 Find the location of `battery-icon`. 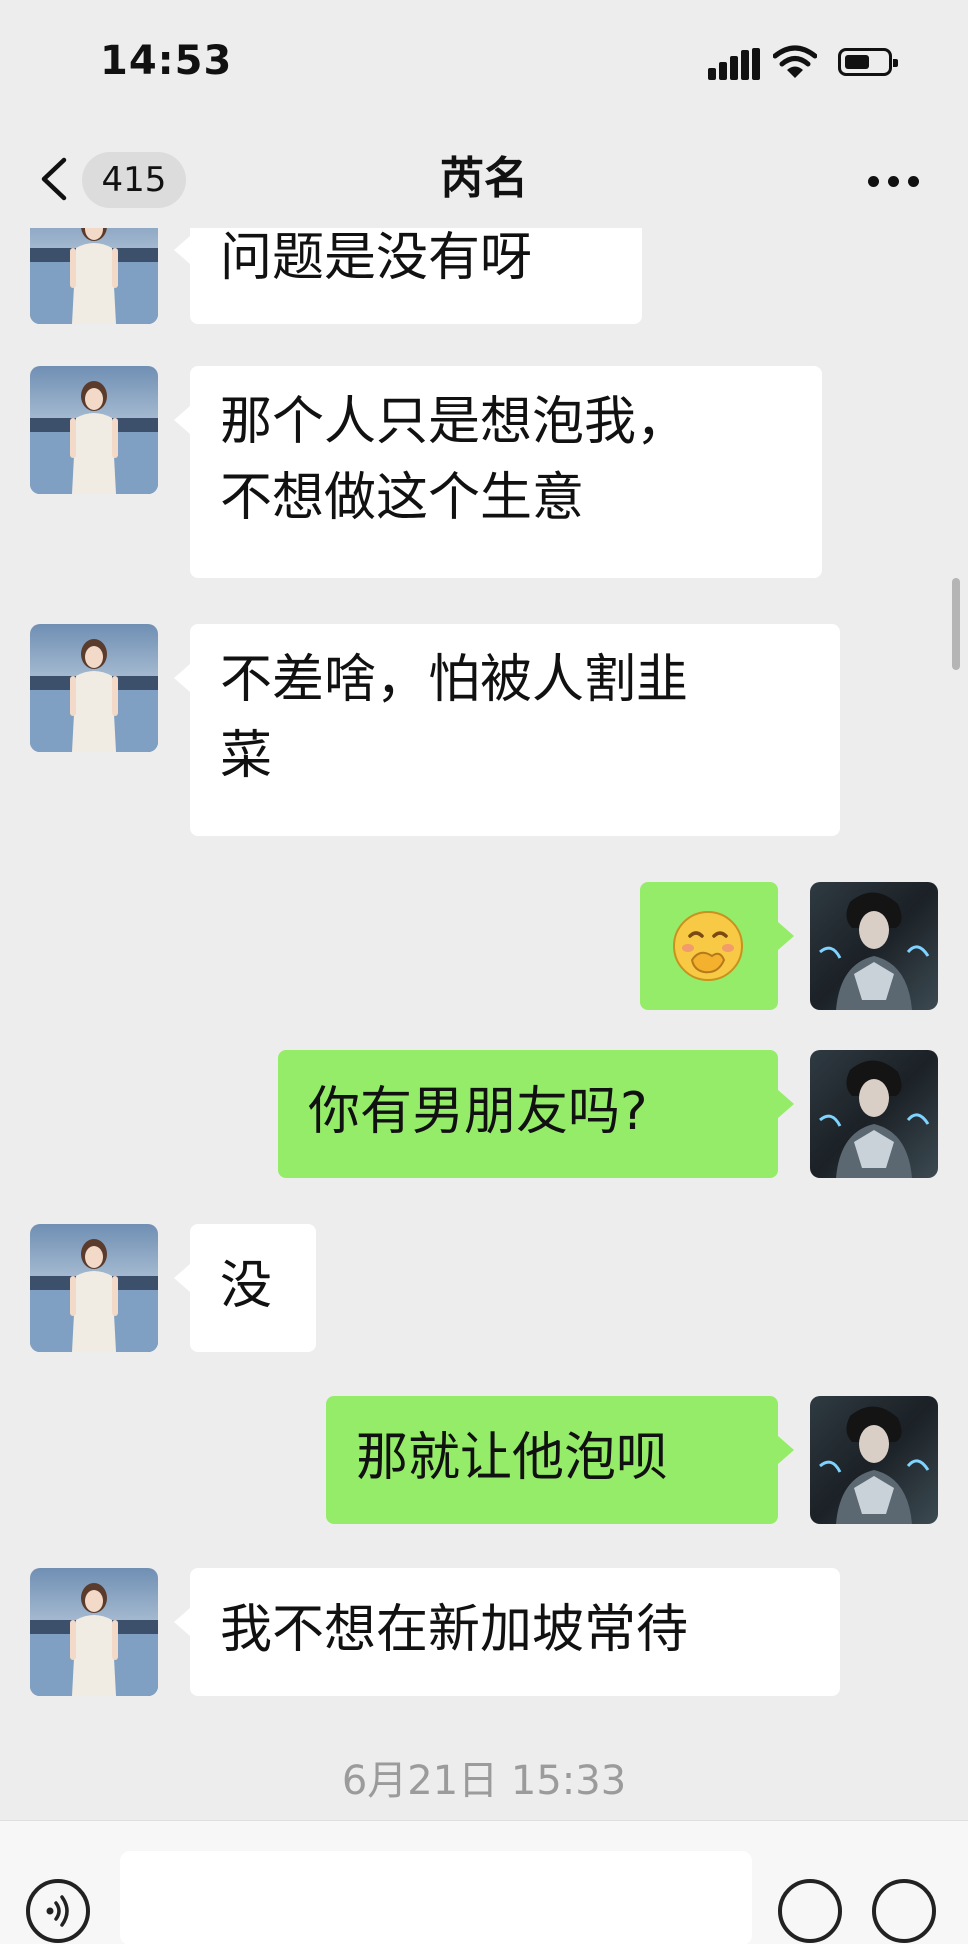

battery-icon is located at coordinates (868, 62).